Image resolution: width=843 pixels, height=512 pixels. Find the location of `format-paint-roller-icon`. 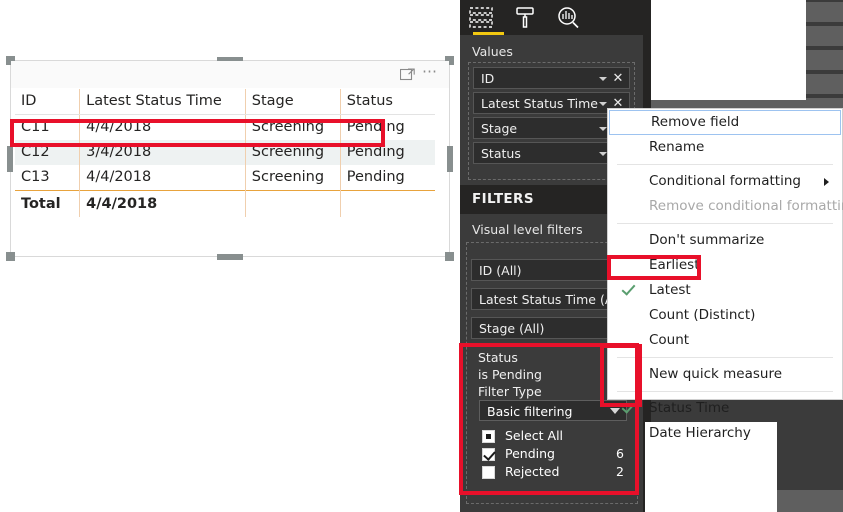

format-paint-roller-icon is located at coordinates (532, 18).